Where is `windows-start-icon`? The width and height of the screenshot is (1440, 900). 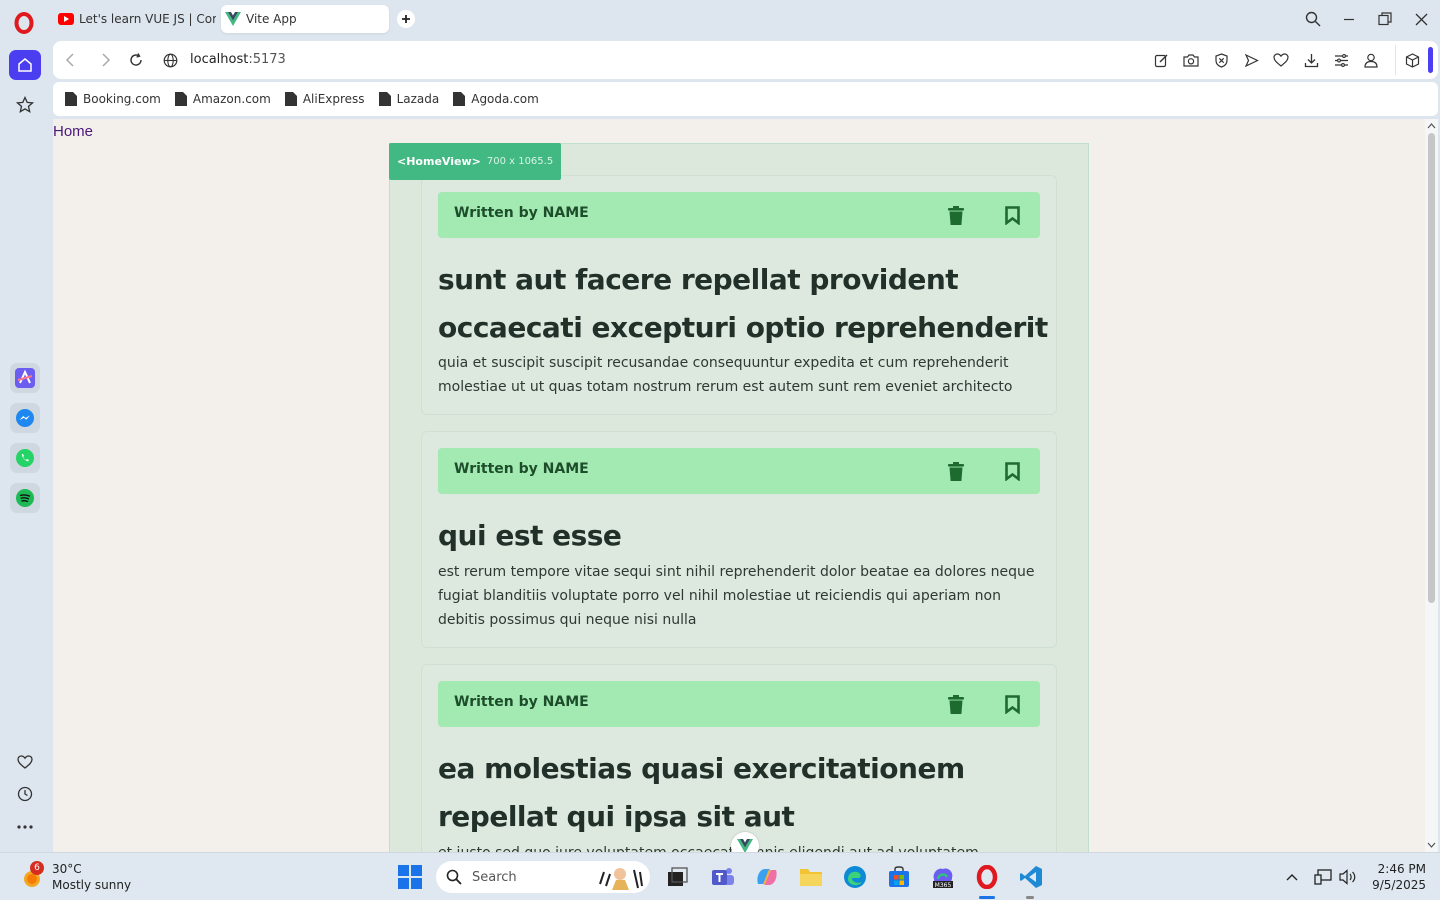
windows-start-icon is located at coordinates (410, 877).